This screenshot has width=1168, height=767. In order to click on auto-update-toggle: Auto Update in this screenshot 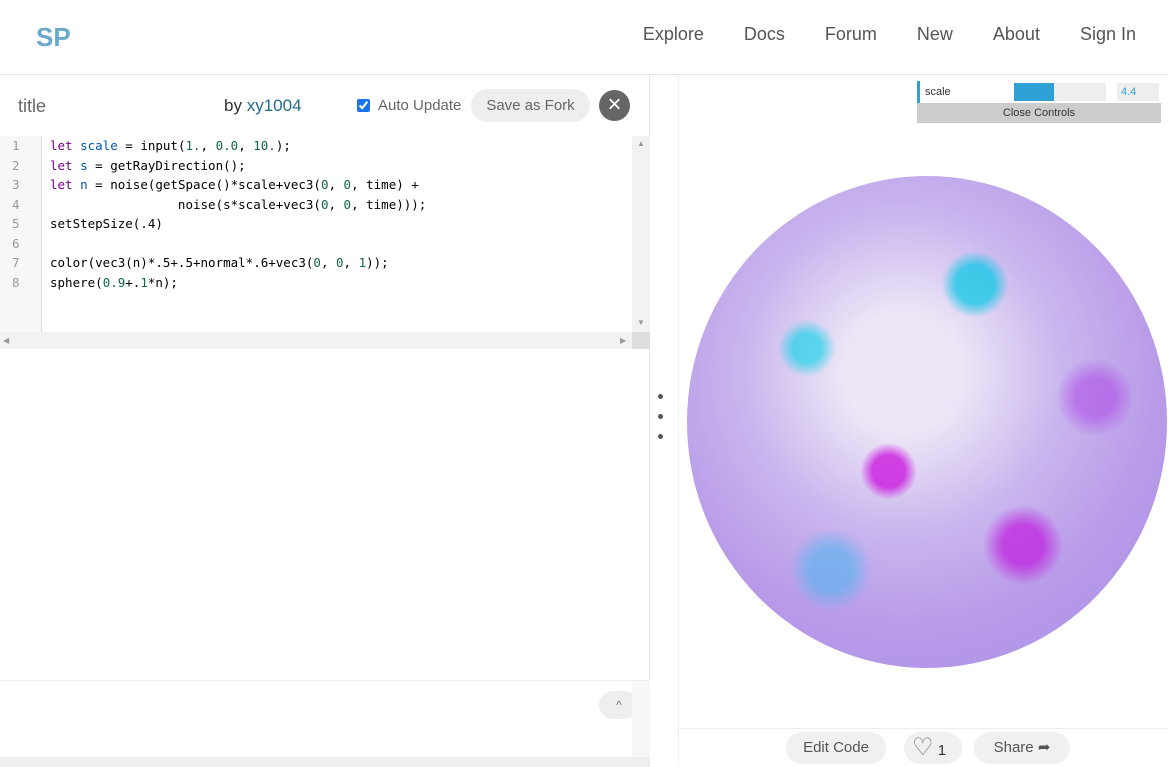, I will do `click(409, 105)`.